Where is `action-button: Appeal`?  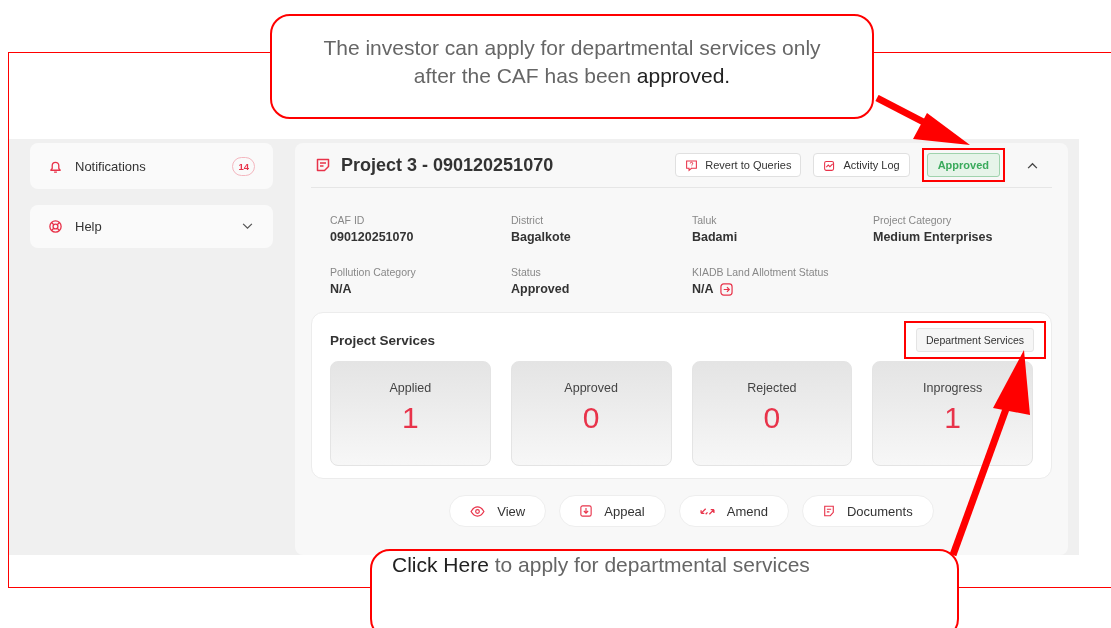 action-button: Appeal is located at coordinates (612, 511).